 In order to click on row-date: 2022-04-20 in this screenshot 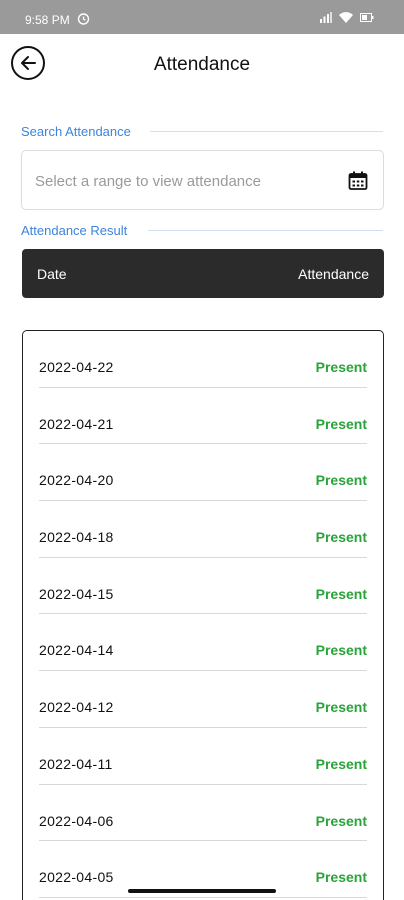, I will do `click(76, 480)`.